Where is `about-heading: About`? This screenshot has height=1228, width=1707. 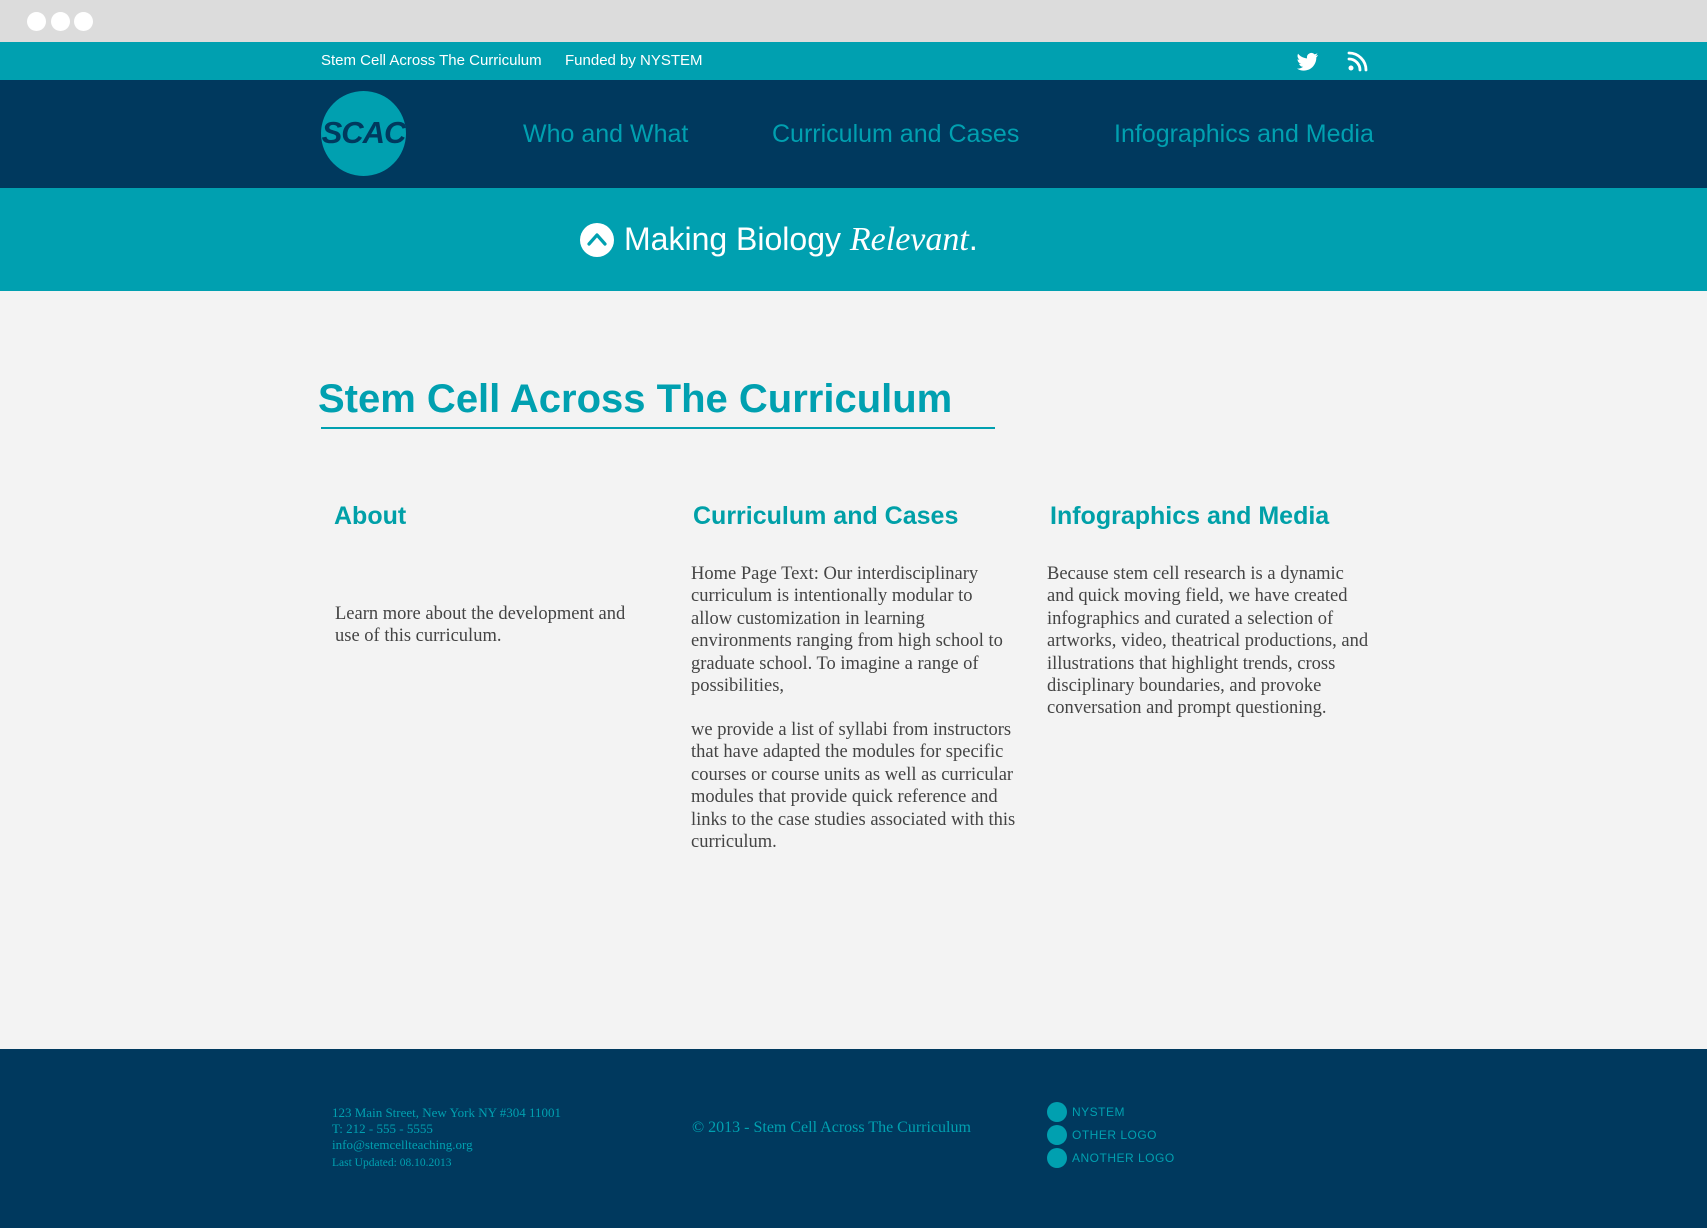 about-heading: About is located at coordinates (370, 516).